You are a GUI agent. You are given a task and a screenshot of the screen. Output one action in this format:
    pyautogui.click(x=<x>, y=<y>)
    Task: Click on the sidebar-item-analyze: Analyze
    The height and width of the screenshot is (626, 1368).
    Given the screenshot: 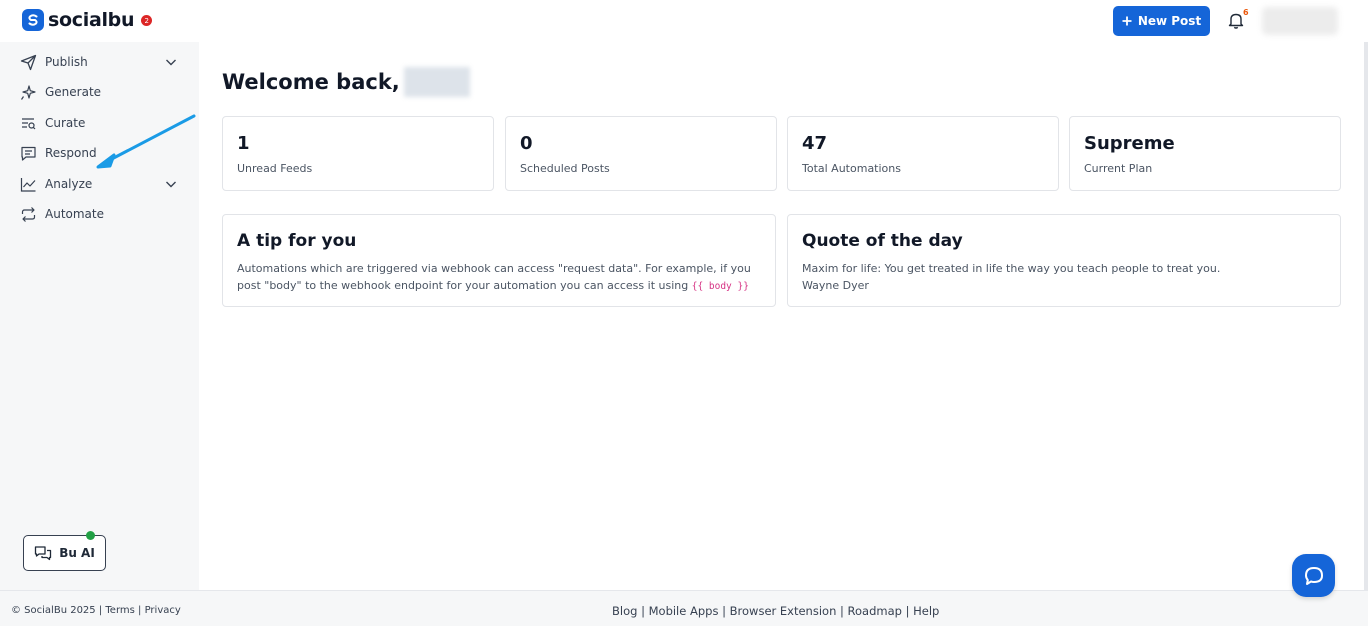 What is the action you would take?
    pyautogui.click(x=99, y=184)
    